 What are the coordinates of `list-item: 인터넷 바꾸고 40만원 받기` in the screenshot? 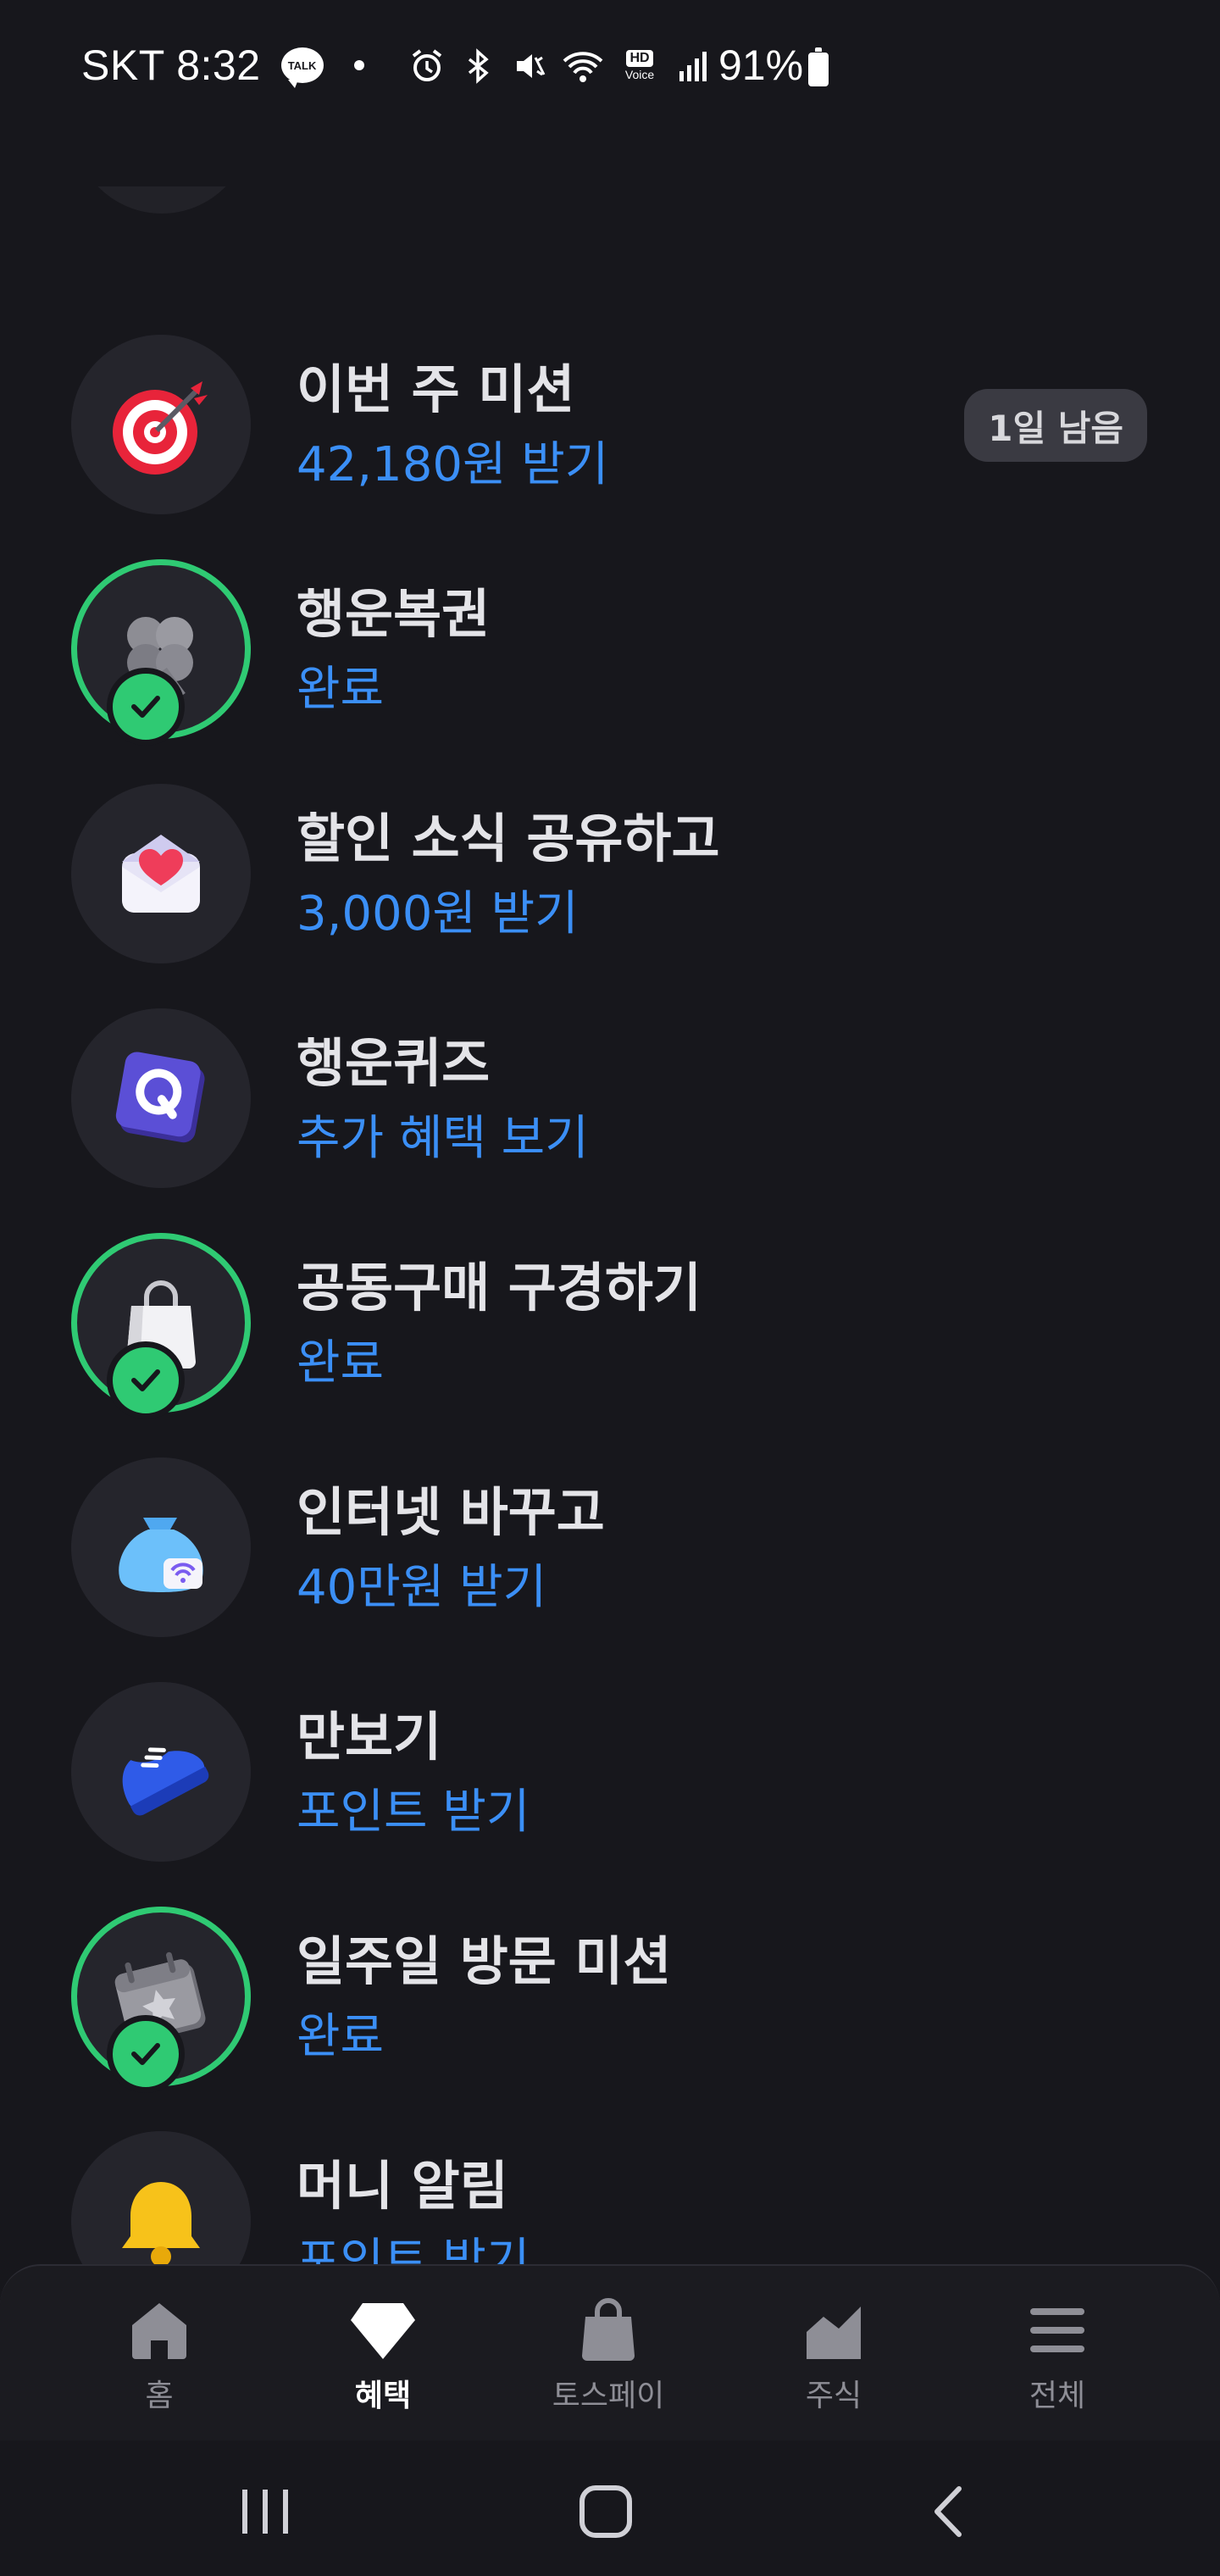 It's located at (610, 1550).